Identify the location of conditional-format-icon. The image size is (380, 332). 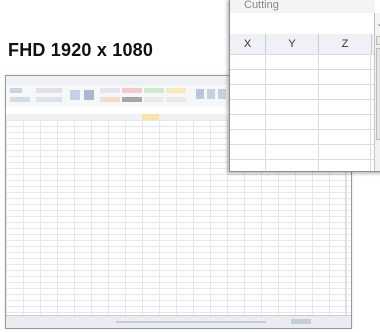
(75, 95).